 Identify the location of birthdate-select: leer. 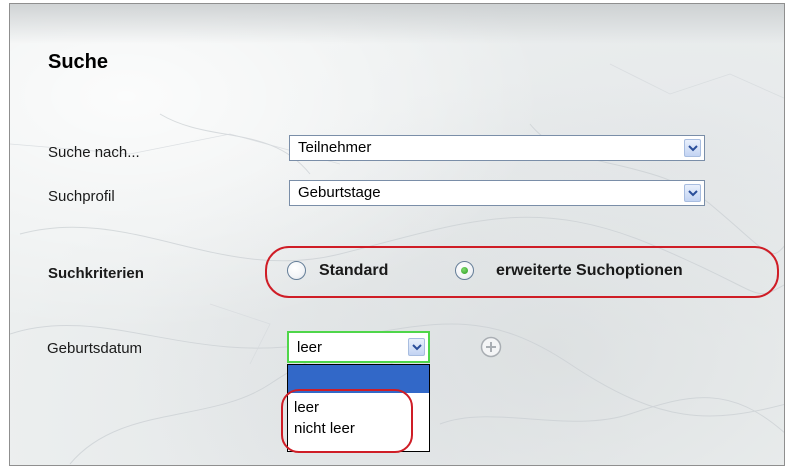
(358, 347).